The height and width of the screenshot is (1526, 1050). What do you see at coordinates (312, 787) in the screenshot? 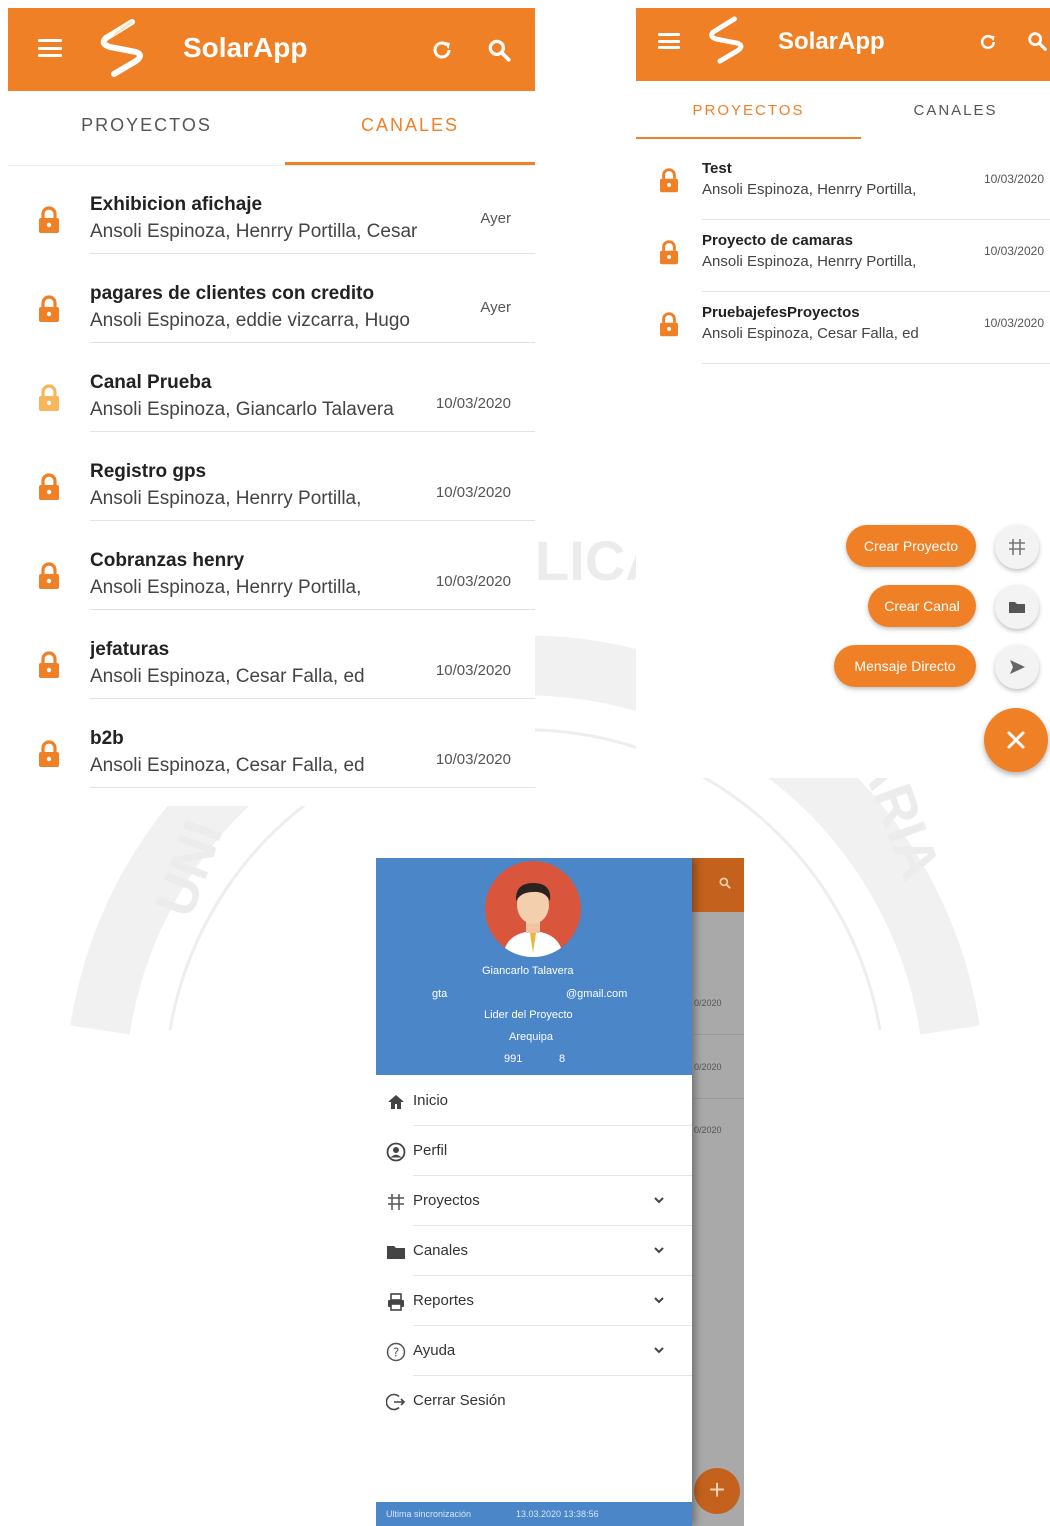
I see `row-divider` at bounding box center [312, 787].